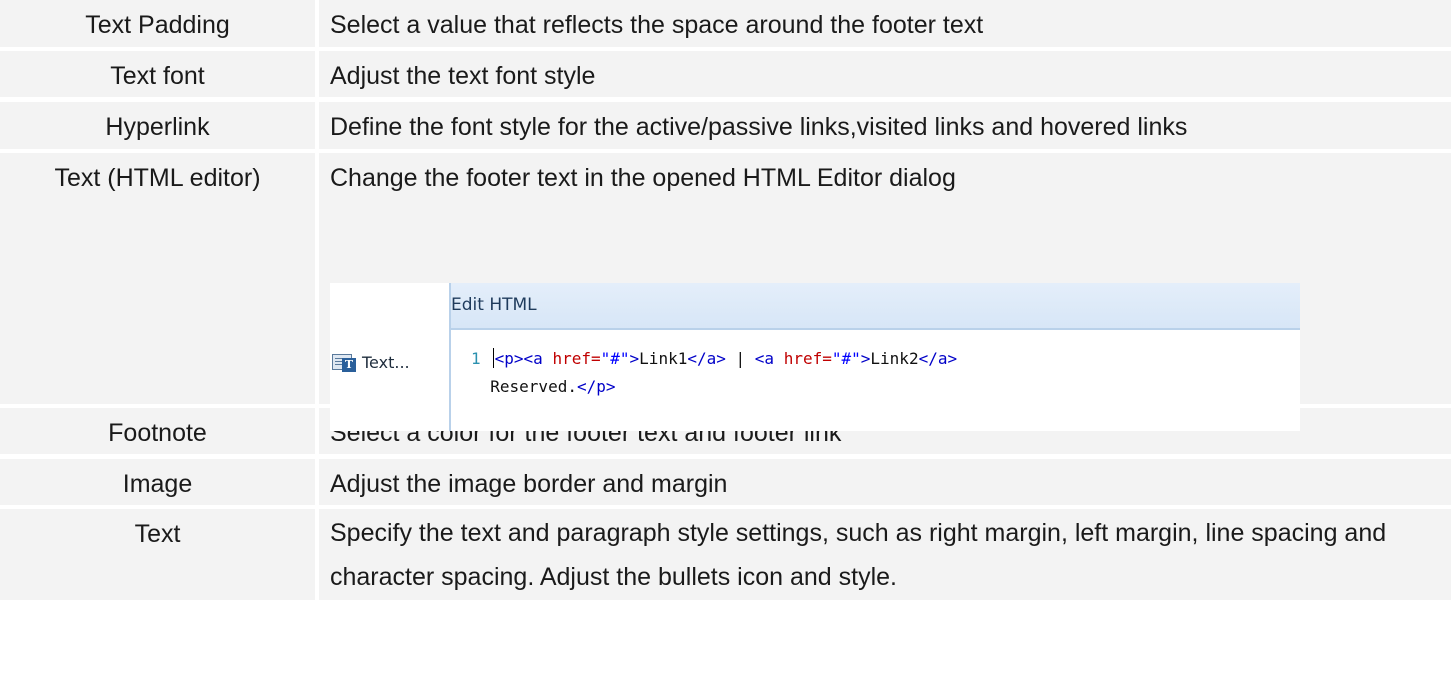 Image resolution: width=1451 pixels, height=688 pixels. Describe the element at coordinates (493, 358) in the screenshot. I see `text-caret` at that location.